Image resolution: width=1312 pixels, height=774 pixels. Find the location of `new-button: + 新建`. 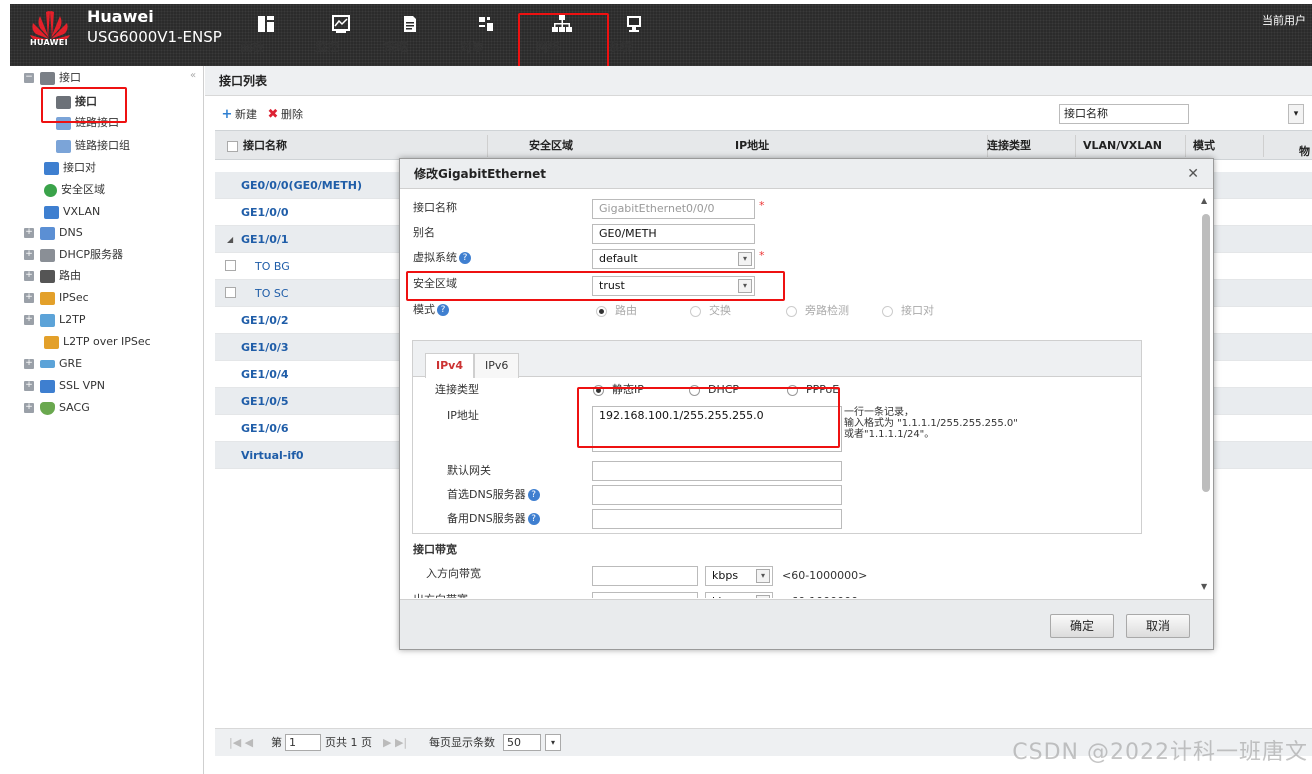

new-button: + 新建 is located at coordinates (239, 114).